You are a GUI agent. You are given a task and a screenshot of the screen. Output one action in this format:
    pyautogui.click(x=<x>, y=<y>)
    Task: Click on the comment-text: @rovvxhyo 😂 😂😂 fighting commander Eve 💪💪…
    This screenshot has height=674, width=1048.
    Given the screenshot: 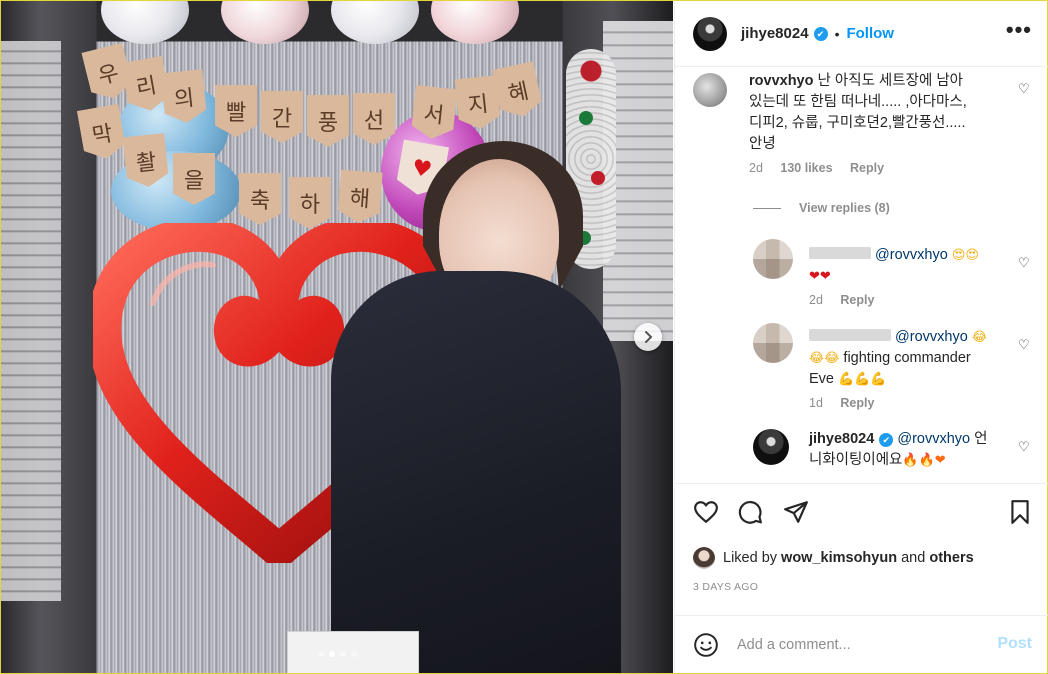 What is the action you would take?
    pyautogui.click(x=909, y=358)
    